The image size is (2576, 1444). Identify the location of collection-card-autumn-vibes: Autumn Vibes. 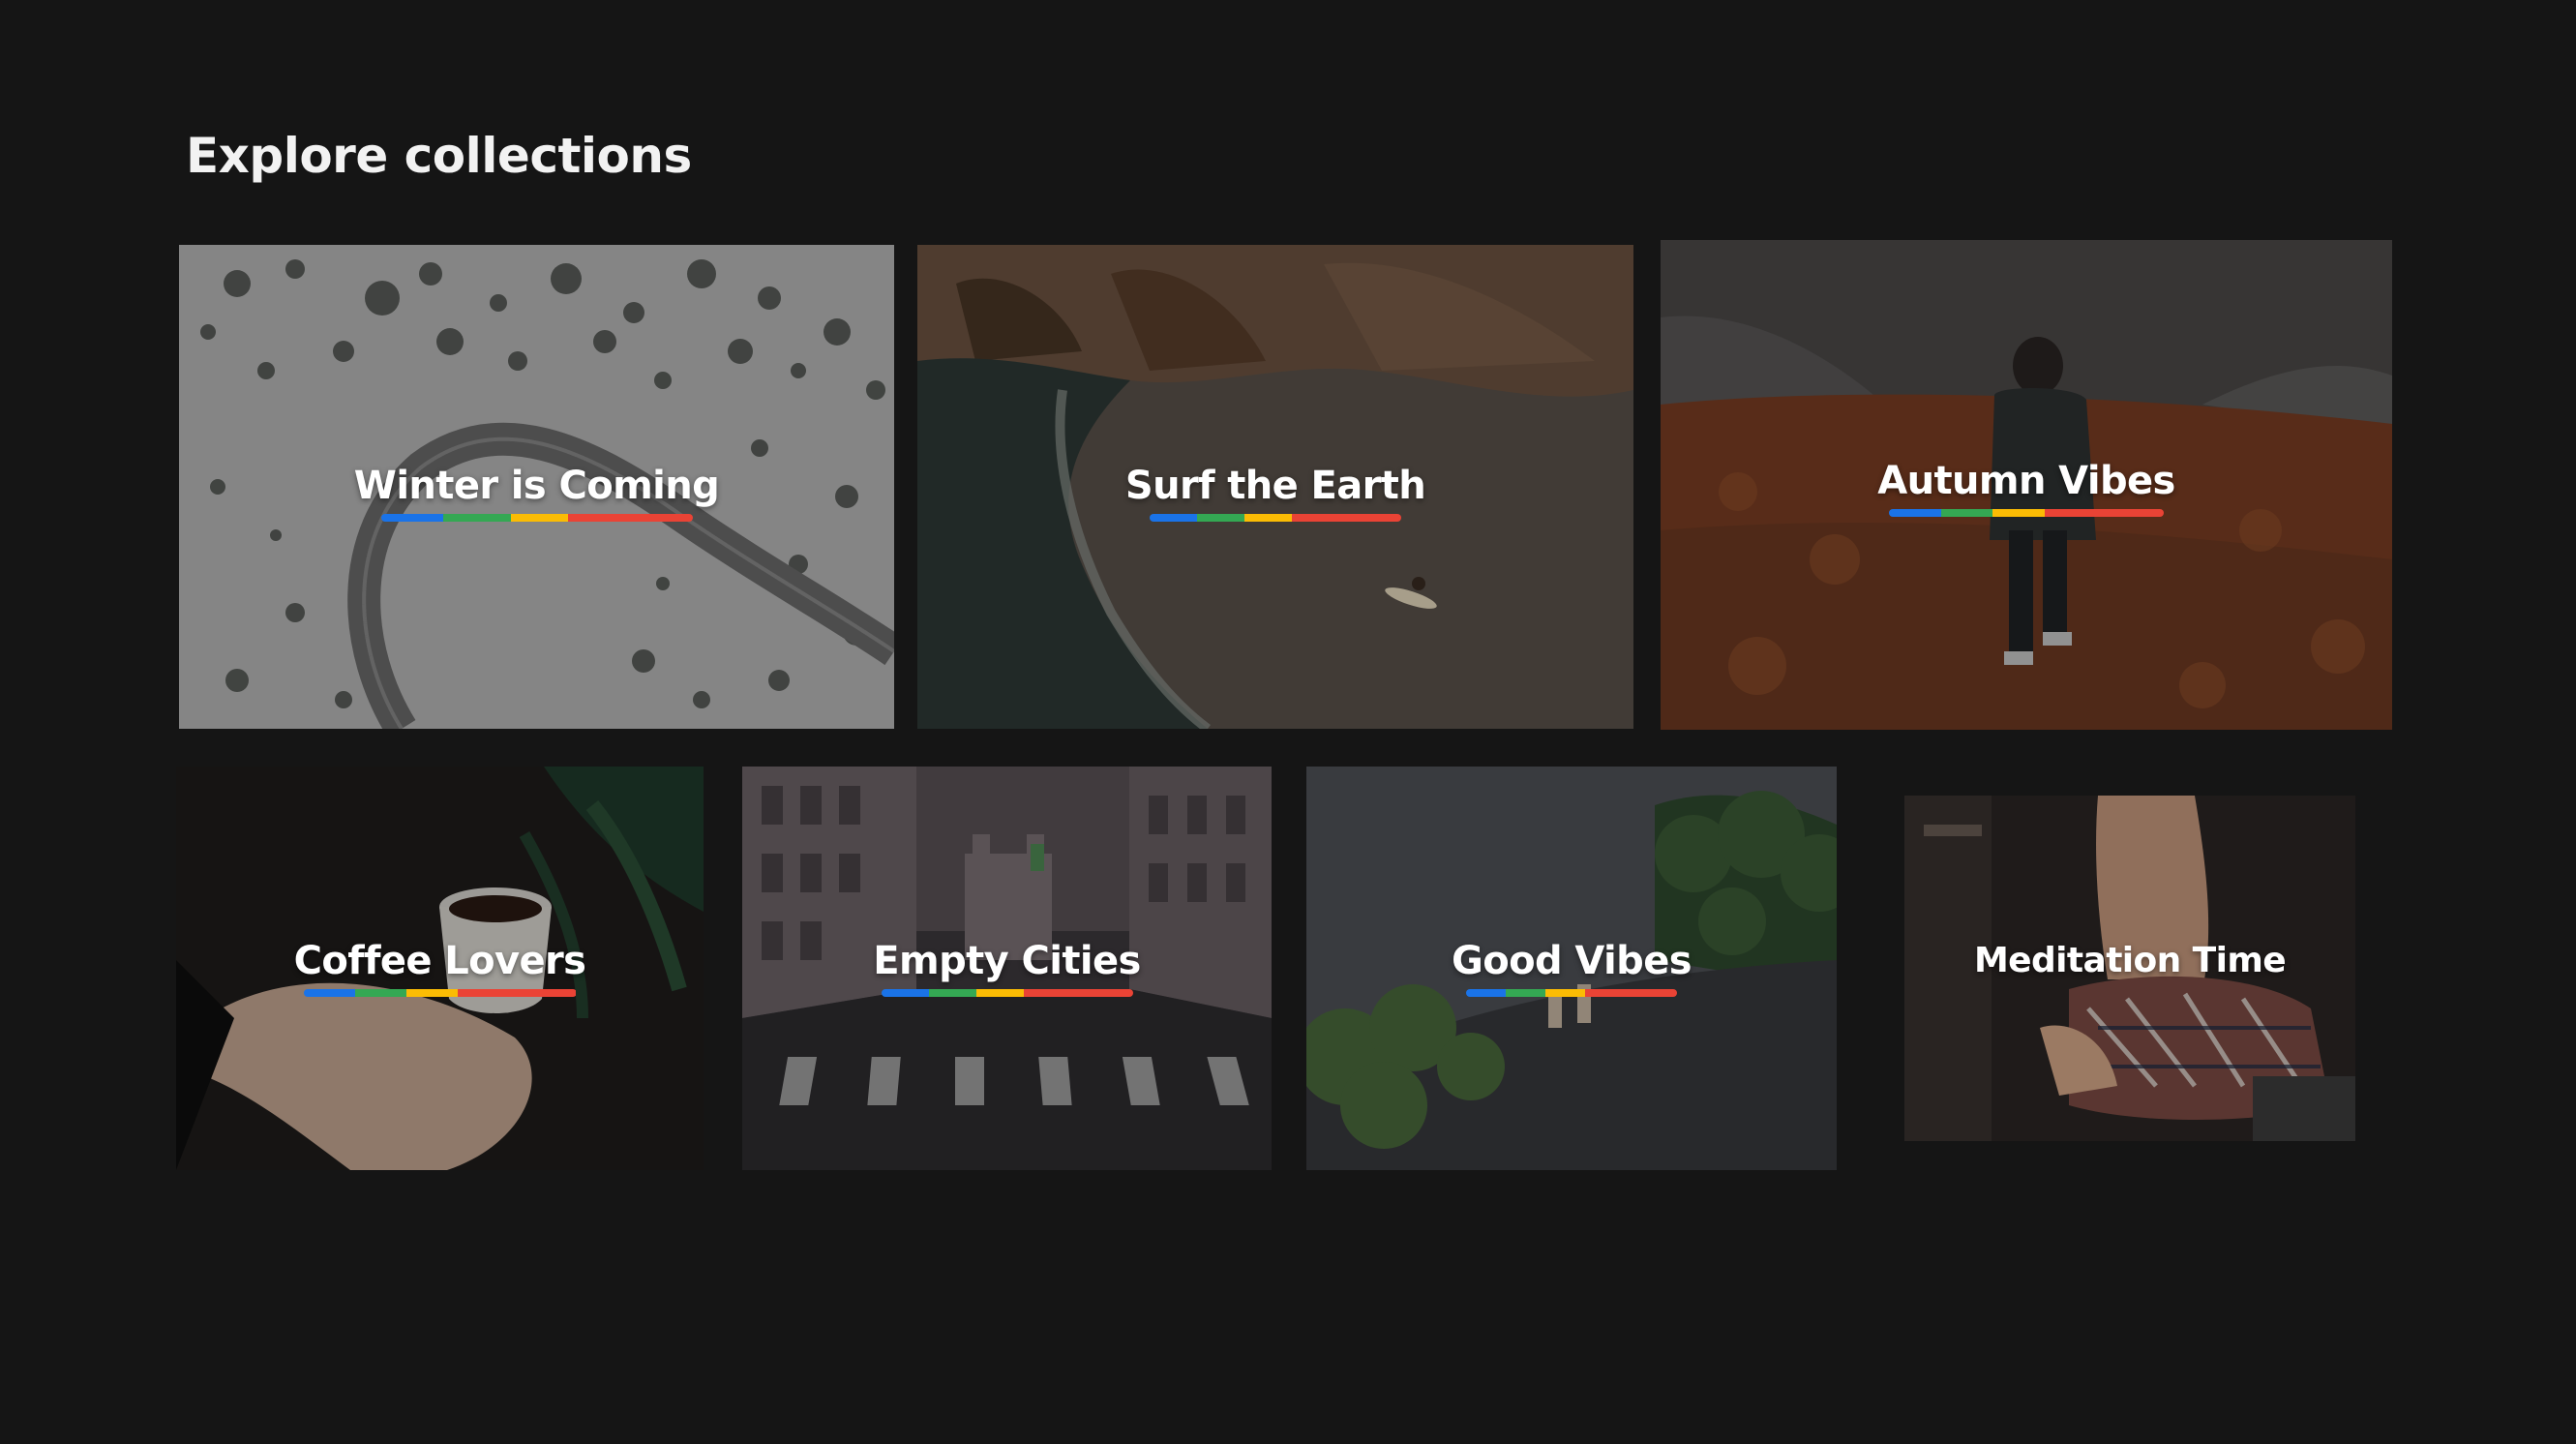
(2026, 485).